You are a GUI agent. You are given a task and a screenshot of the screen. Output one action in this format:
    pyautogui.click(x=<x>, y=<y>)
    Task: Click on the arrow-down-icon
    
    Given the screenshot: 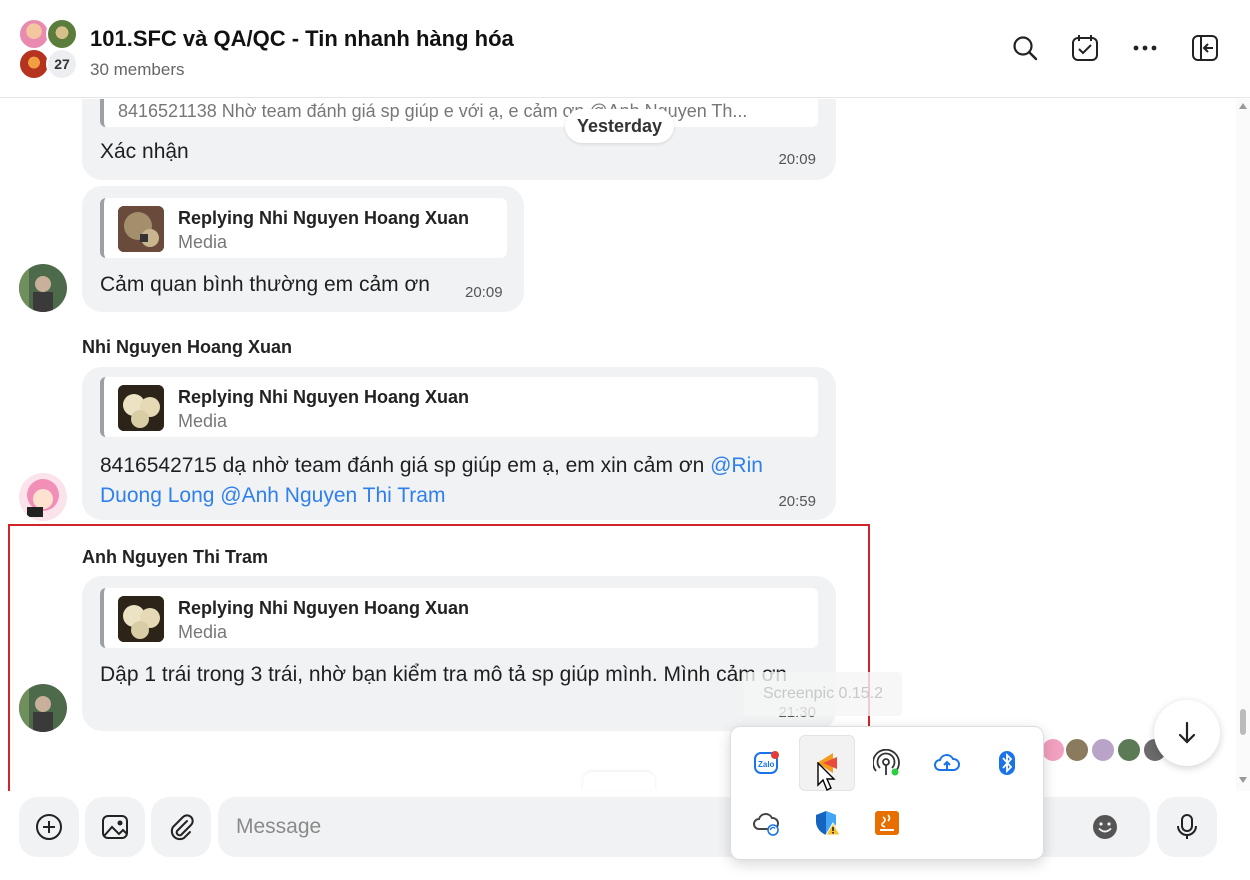 What is the action you would take?
    pyautogui.click(x=1187, y=732)
    